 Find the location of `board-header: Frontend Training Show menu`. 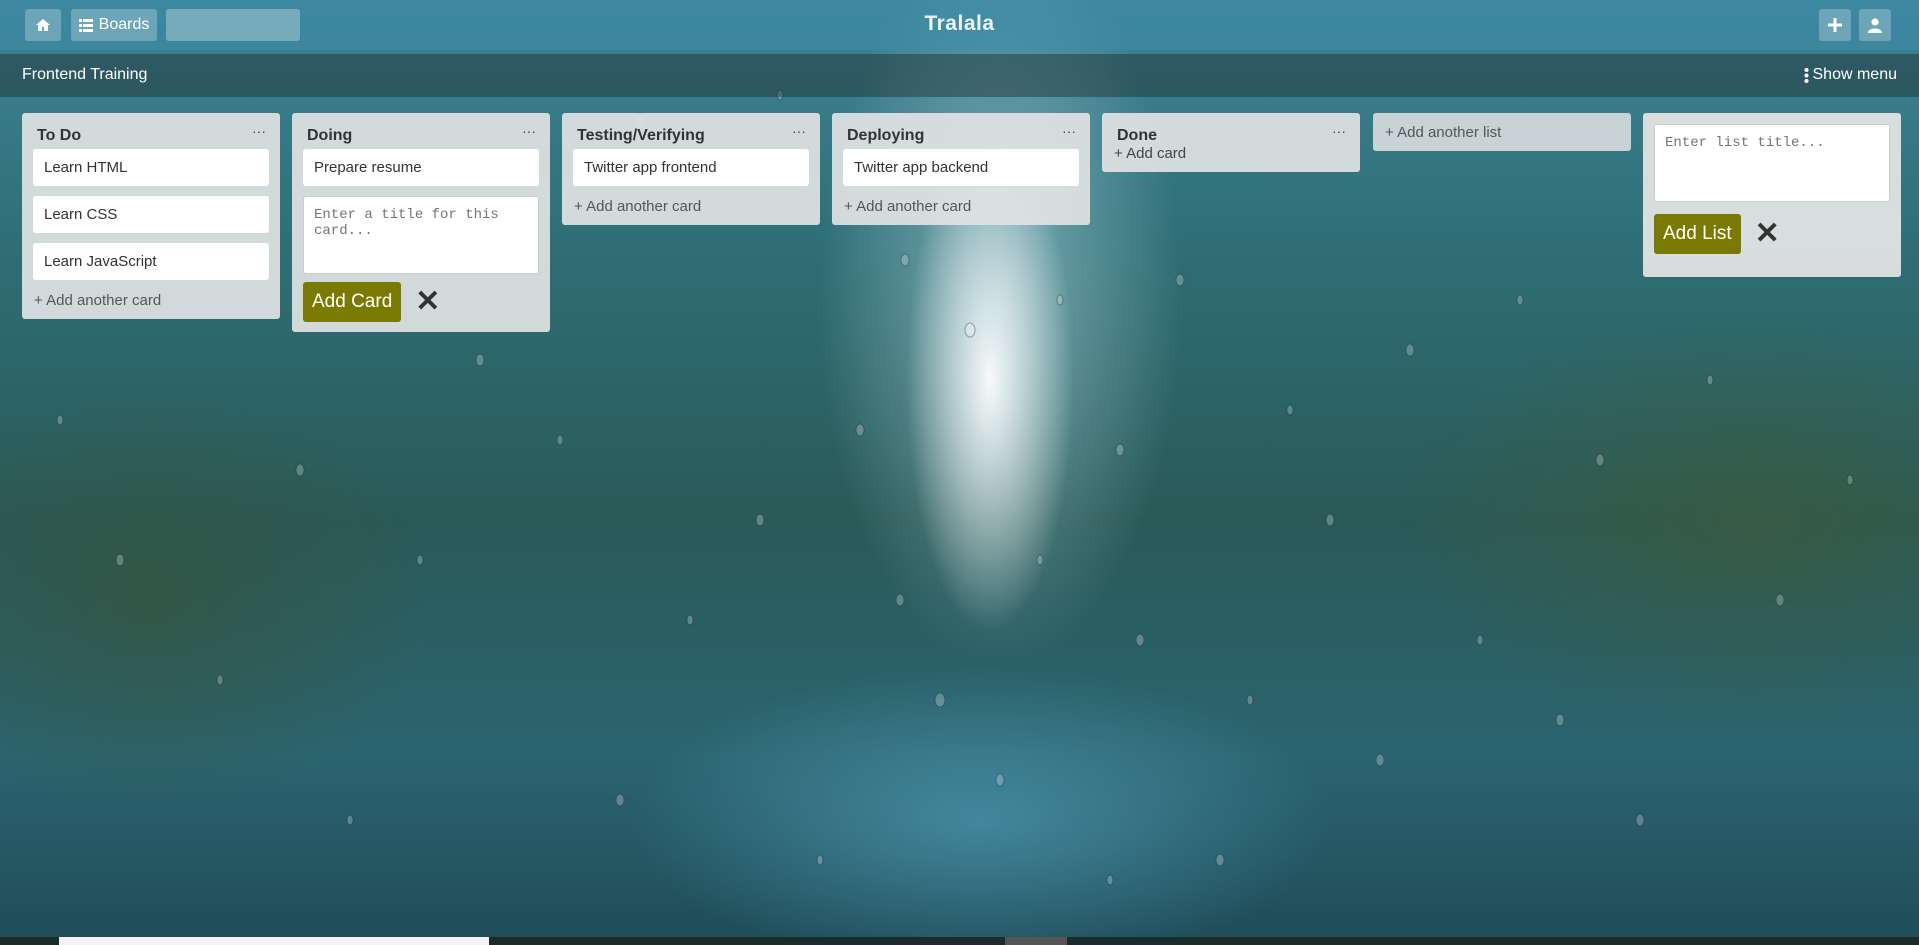

board-header: Frontend Training Show menu is located at coordinates (959, 75).